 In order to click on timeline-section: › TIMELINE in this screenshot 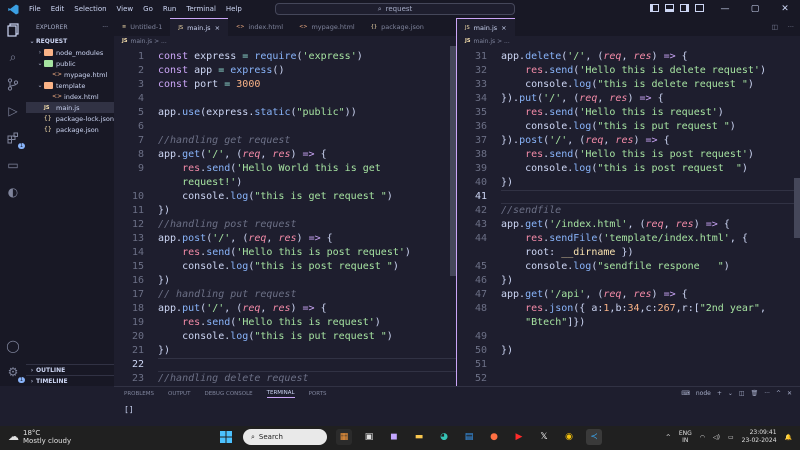, I will do `click(70, 380)`.